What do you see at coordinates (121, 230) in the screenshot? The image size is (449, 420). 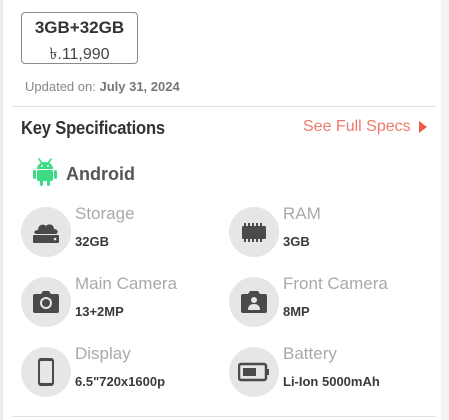 I see `spec-storage: Storage 32GB` at bounding box center [121, 230].